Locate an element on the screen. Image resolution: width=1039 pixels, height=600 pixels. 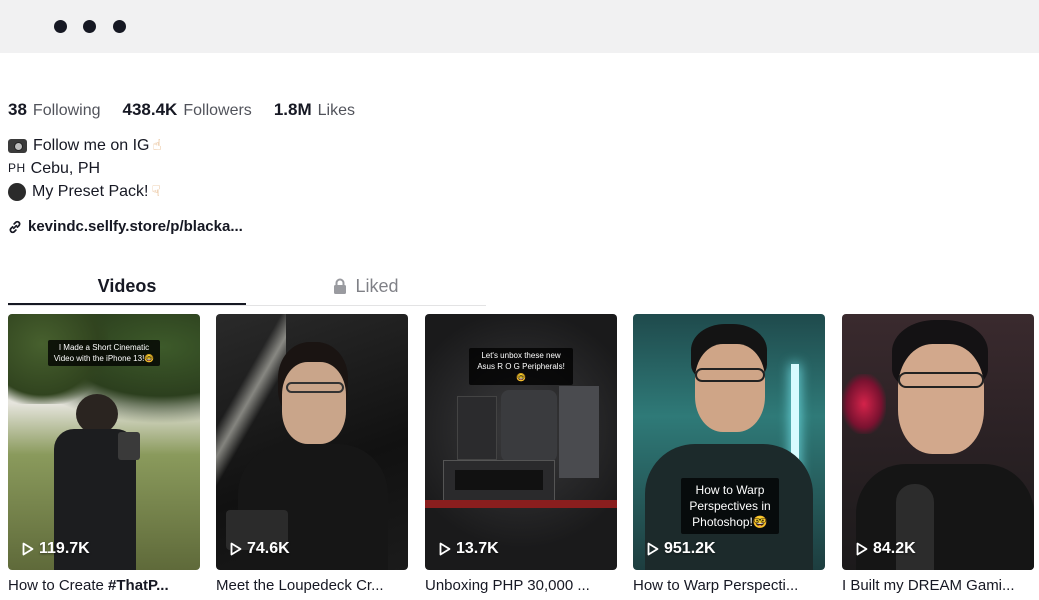
flag-ph-tag: PH is located at coordinates (17, 168).